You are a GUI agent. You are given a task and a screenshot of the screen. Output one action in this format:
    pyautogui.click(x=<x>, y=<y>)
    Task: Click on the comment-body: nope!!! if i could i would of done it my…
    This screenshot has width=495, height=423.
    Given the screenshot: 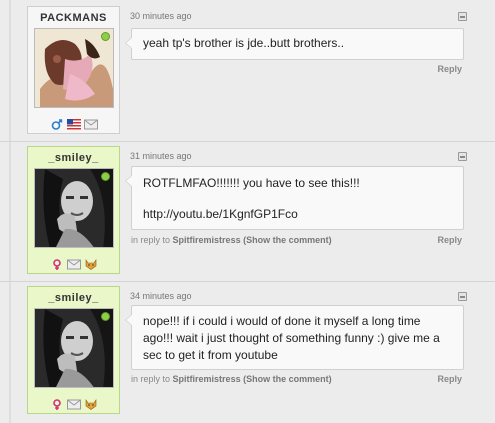 What is the action you would take?
    pyautogui.click(x=294, y=337)
    